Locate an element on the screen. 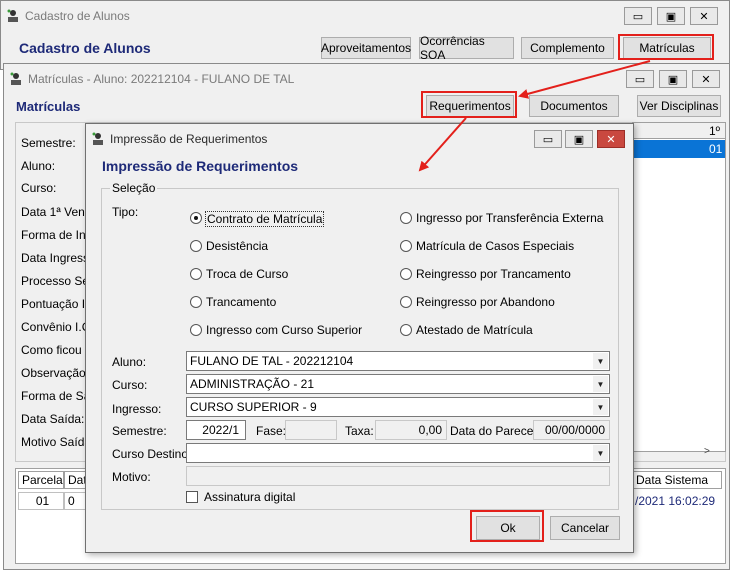 The width and height of the screenshot is (735, 573). annotation-arrows is located at coordinates (534, 116).